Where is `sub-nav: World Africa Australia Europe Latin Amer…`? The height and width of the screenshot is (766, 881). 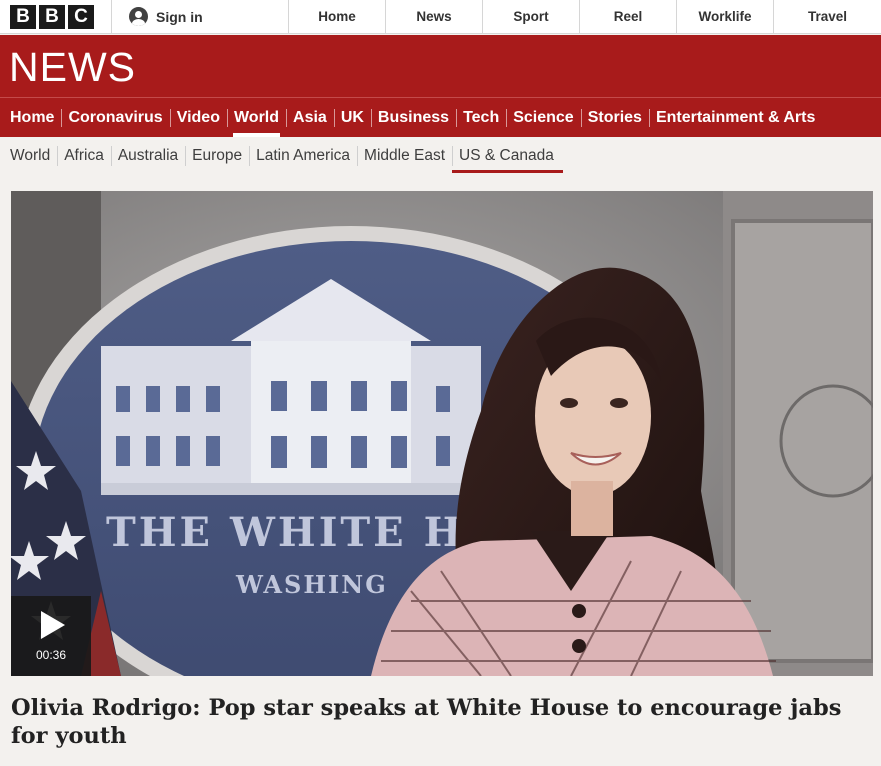 sub-nav: World Africa Australia Europe Latin Amer… is located at coordinates (440, 156).